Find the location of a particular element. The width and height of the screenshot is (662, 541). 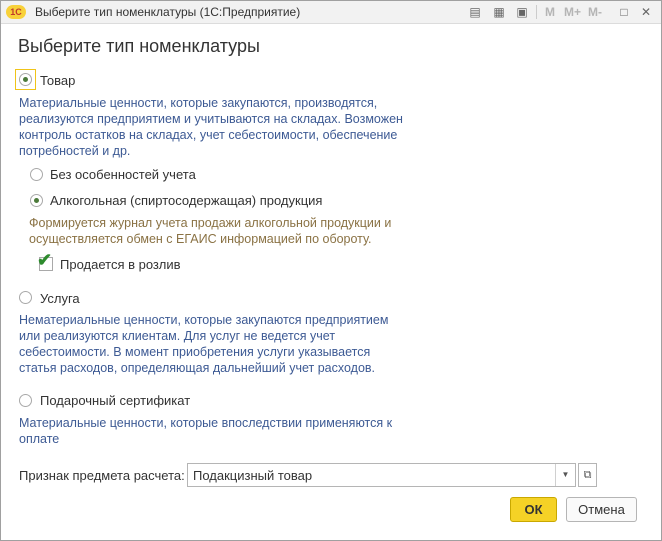

radio-usluga-label: Услуга is located at coordinates (60, 298).